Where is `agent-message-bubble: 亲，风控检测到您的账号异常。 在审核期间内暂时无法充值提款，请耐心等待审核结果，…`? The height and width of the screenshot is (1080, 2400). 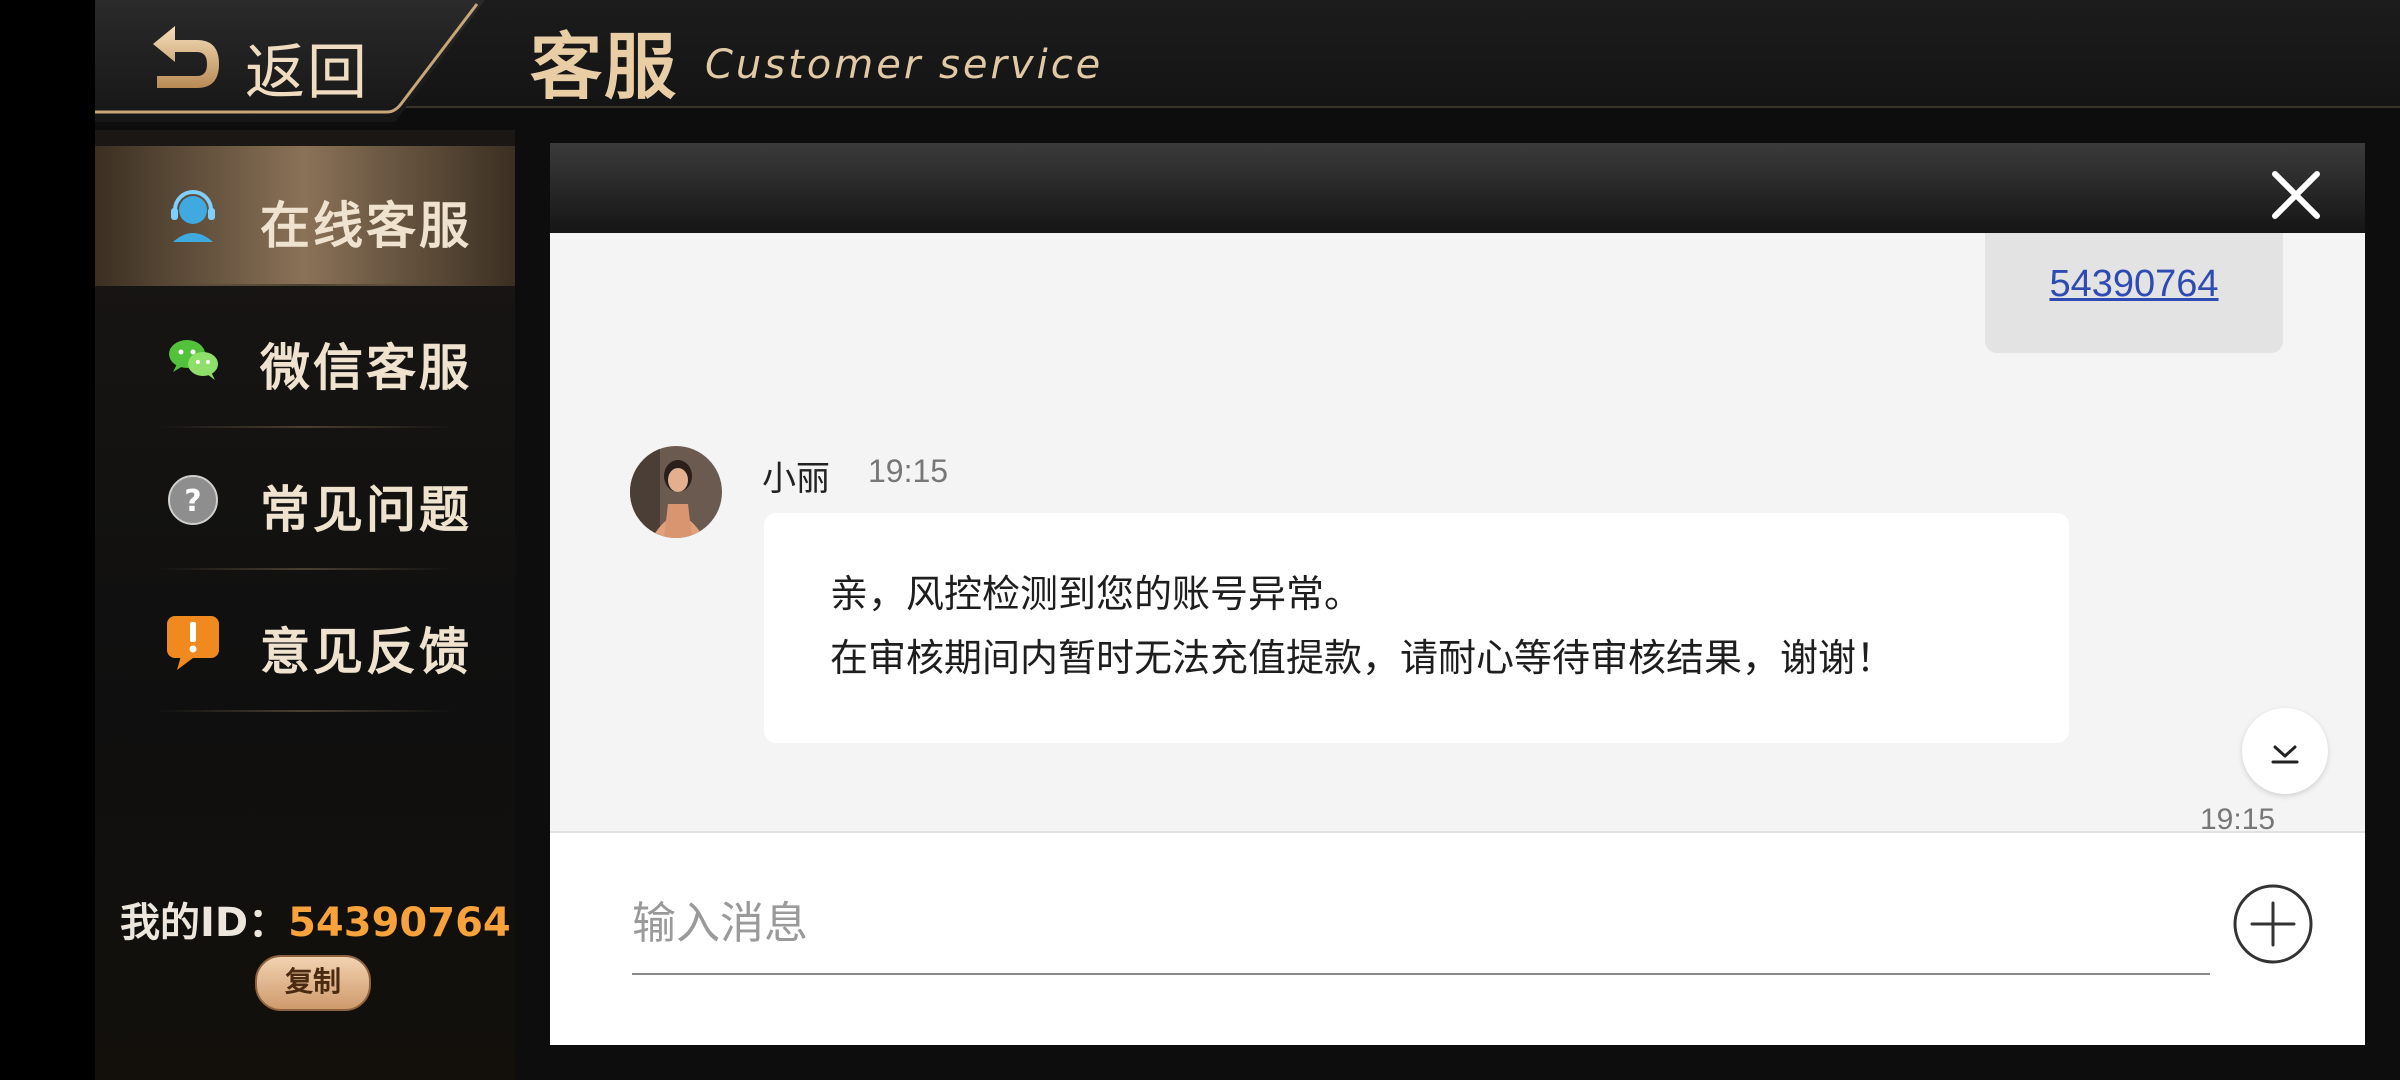 agent-message-bubble: 亲，风控检测到您的账号异常。 在审核期间内暂时无法充值提款，请耐心等待审核结果，… is located at coordinates (1416, 628).